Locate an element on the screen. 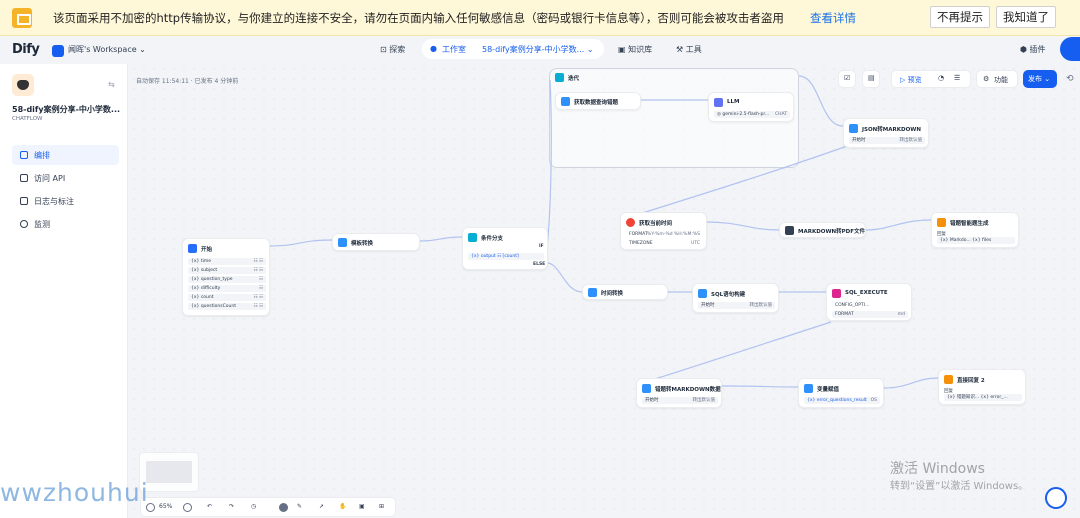  node-json-to-markdown: JSON转MARKDOWN 开始时 转出默认值 is located at coordinates (886, 133).